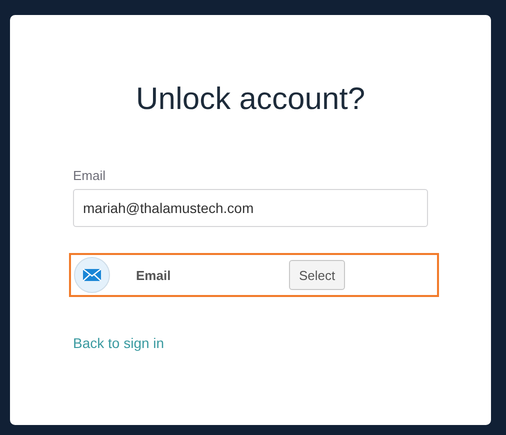 This screenshot has width=506, height=435. What do you see at coordinates (92, 275) in the screenshot?
I see `envelope-icon` at bounding box center [92, 275].